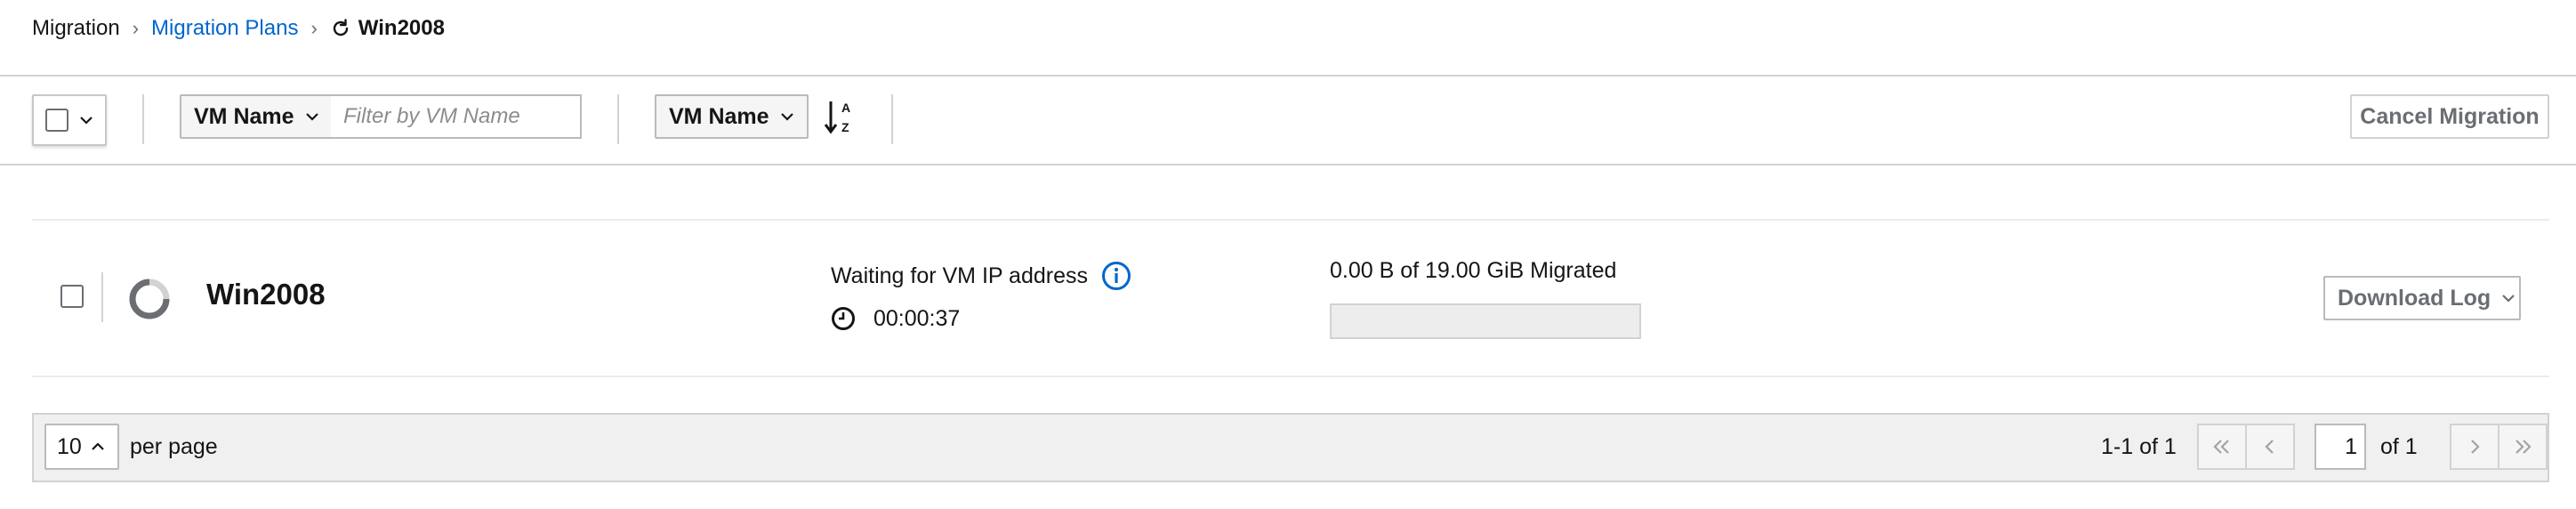 Image resolution: width=2576 pixels, height=509 pixels. Describe the element at coordinates (401, 28) in the screenshot. I see `plan-title: Win2008` at that location.